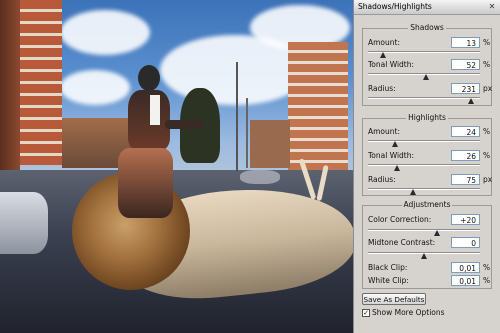 The width and height of the screenshot is (500, 333). I want to click on black-clip-field: 0,01, so click(465, 267).